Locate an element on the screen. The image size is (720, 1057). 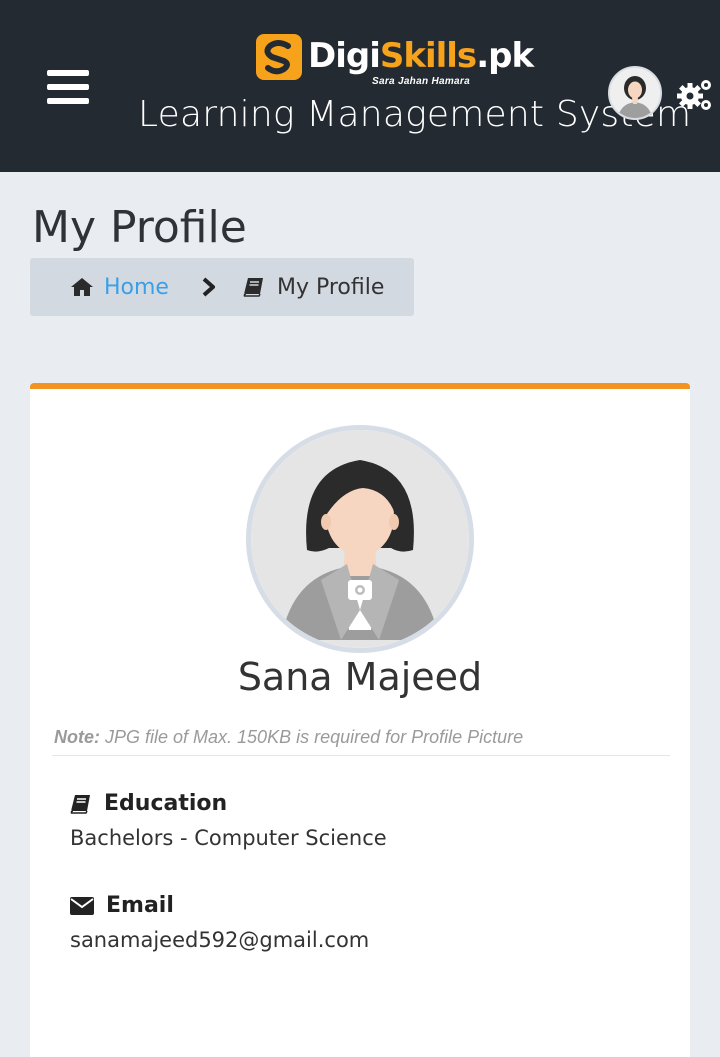
profile-picture is located at coordinates (360, 539).